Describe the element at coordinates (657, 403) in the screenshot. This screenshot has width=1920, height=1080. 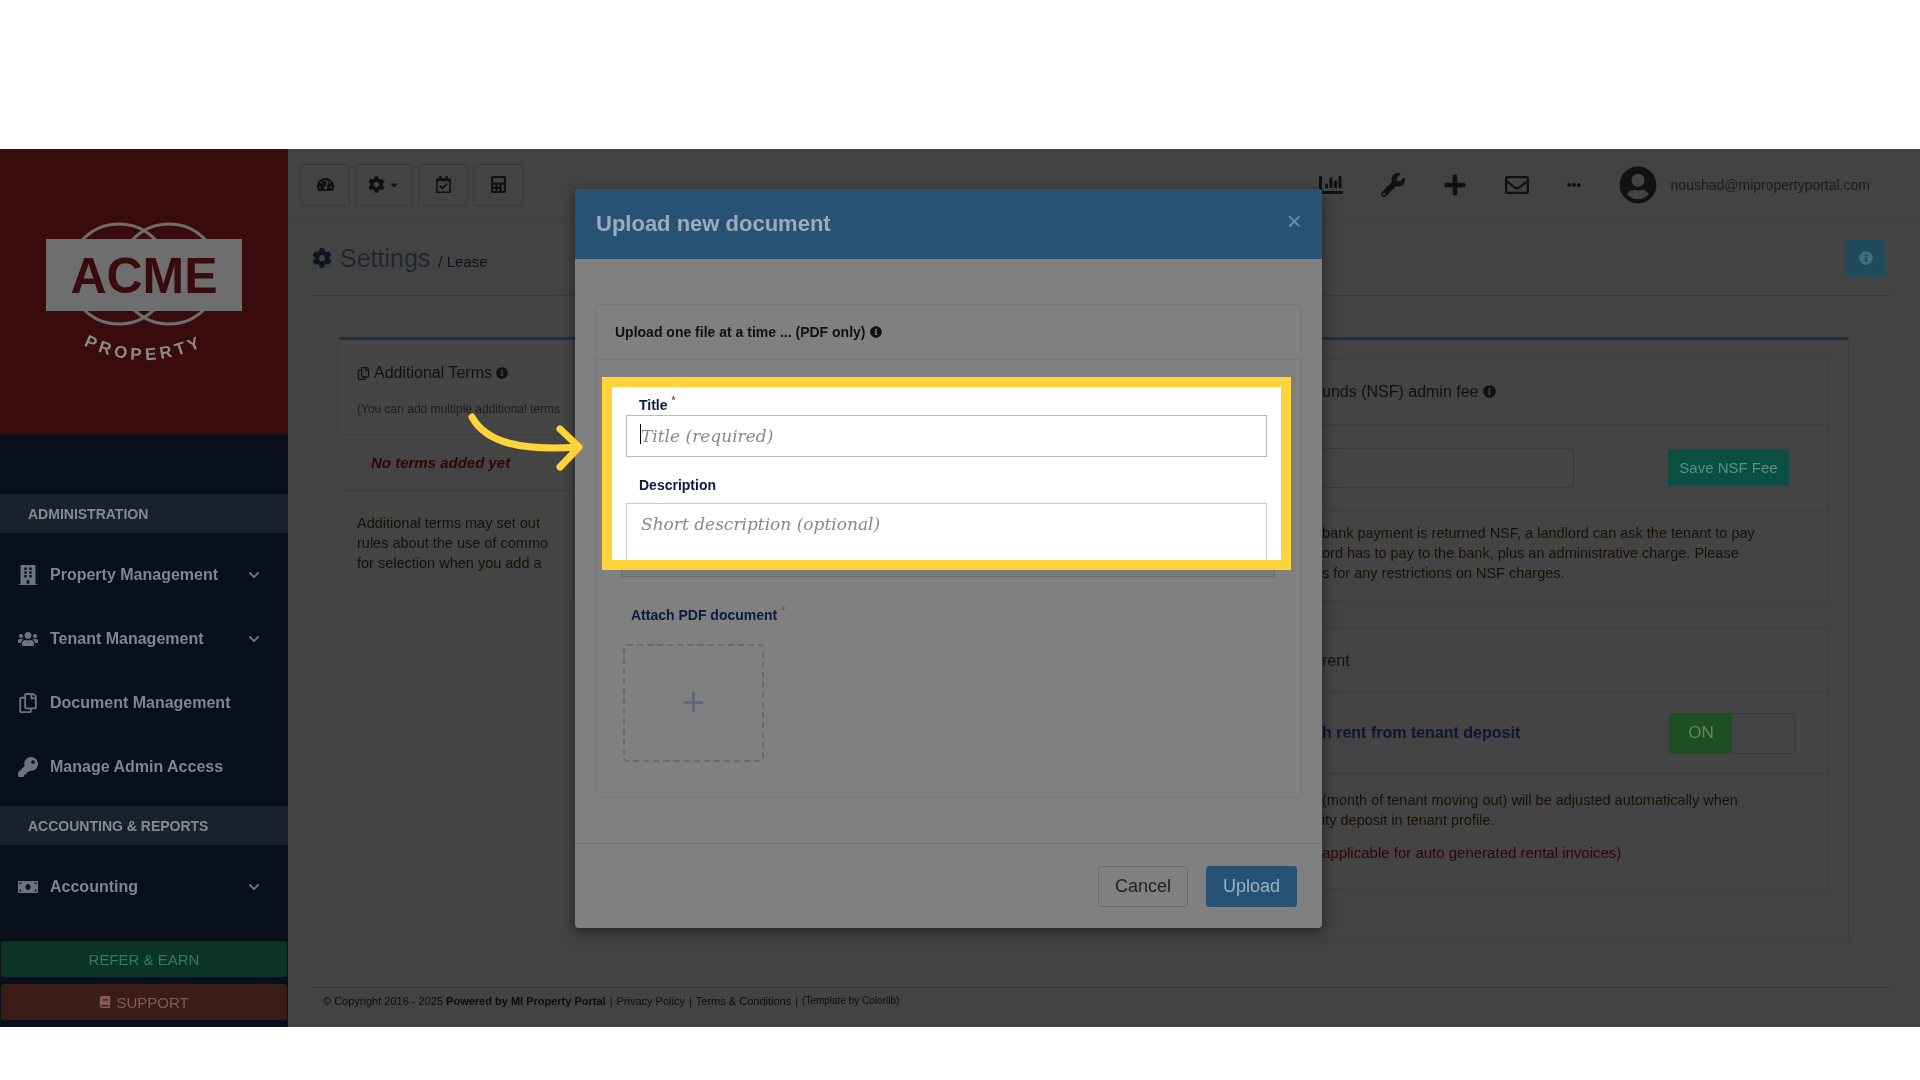
I see `field-label: Title $^{*}$` at that location.